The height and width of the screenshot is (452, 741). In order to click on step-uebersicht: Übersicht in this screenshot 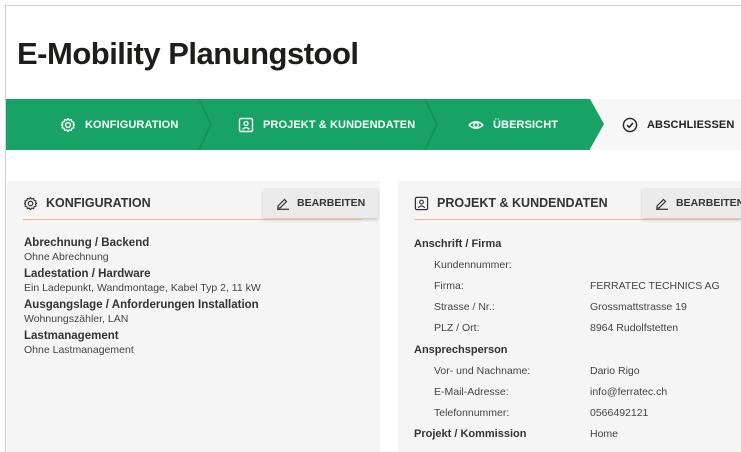, I will do `click(513, 124)`.